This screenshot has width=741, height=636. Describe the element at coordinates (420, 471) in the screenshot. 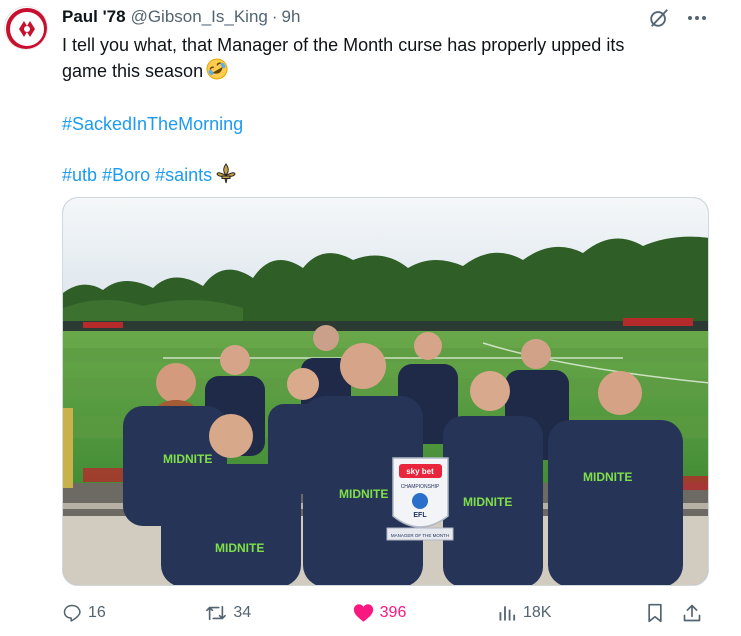

I see `trophy-brand: sky bet` at that location.